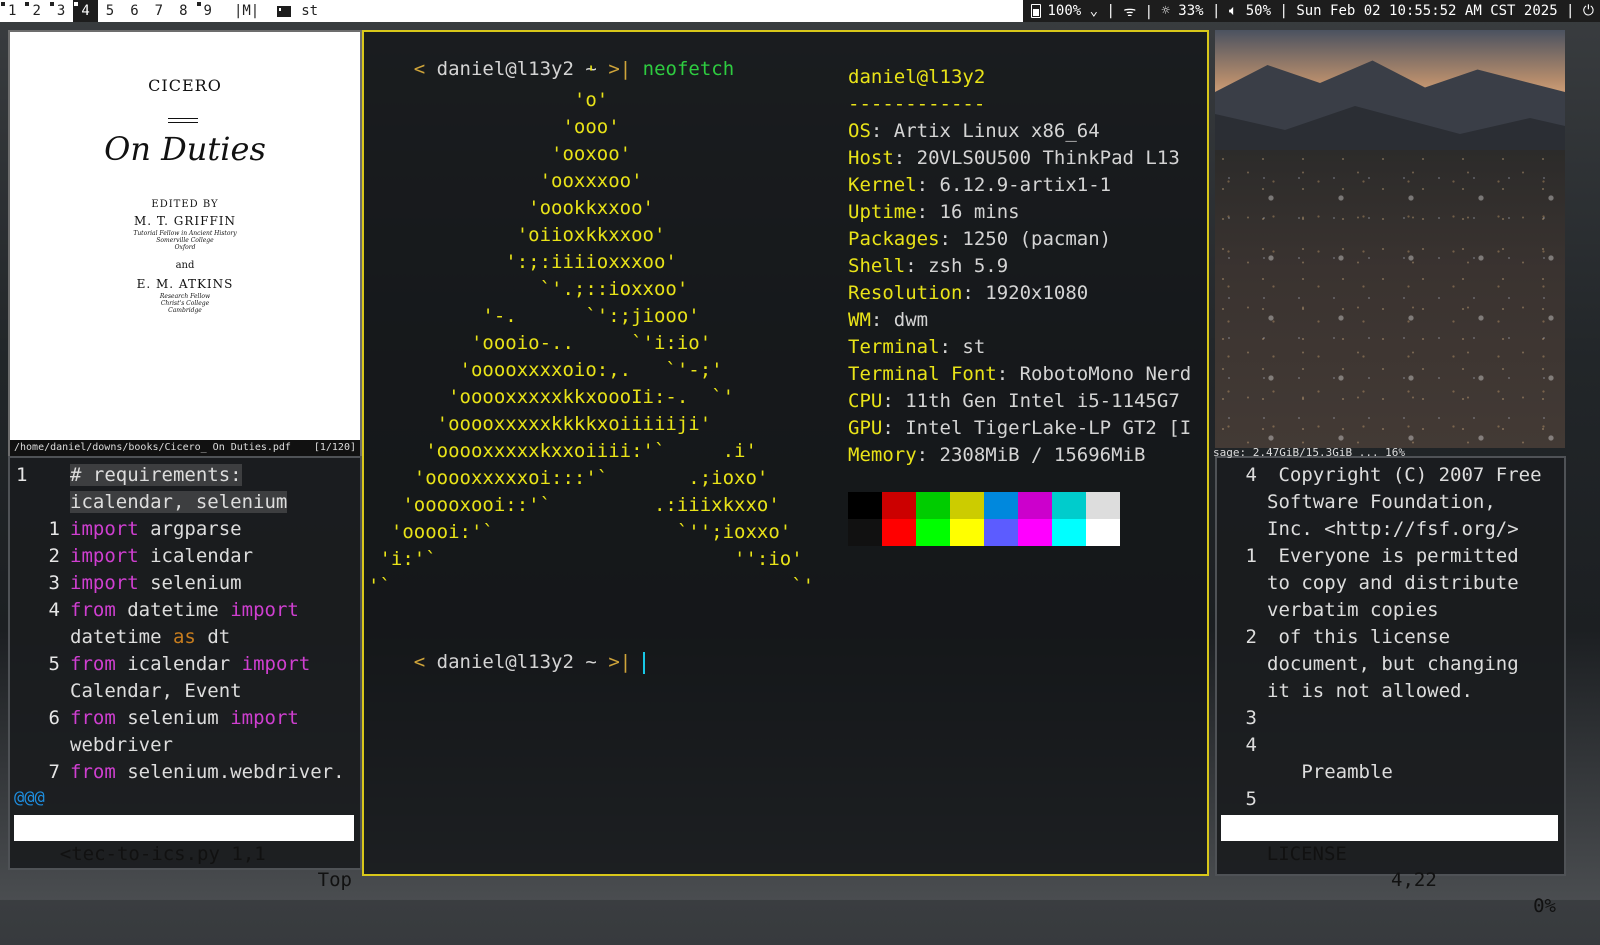 Image resolution: width=1600 pixels, height=945 pixels. Describe the element at coordinates (419, 662) in the screenshot. I see `prompt-bracket: <` at that location.